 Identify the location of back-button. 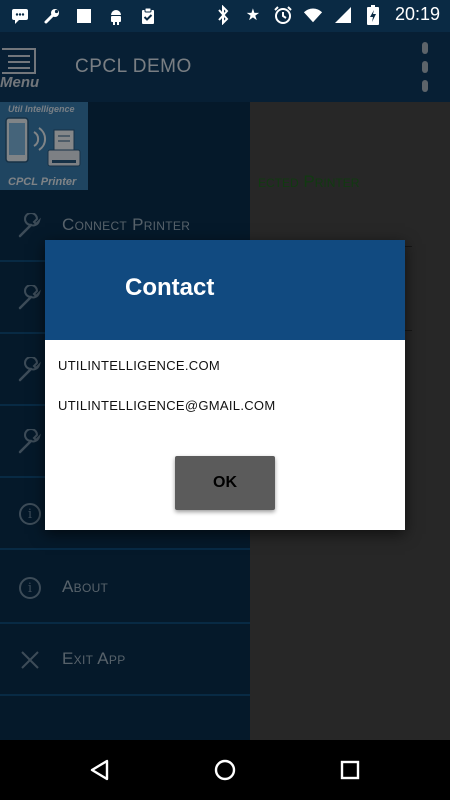
(100, 770).